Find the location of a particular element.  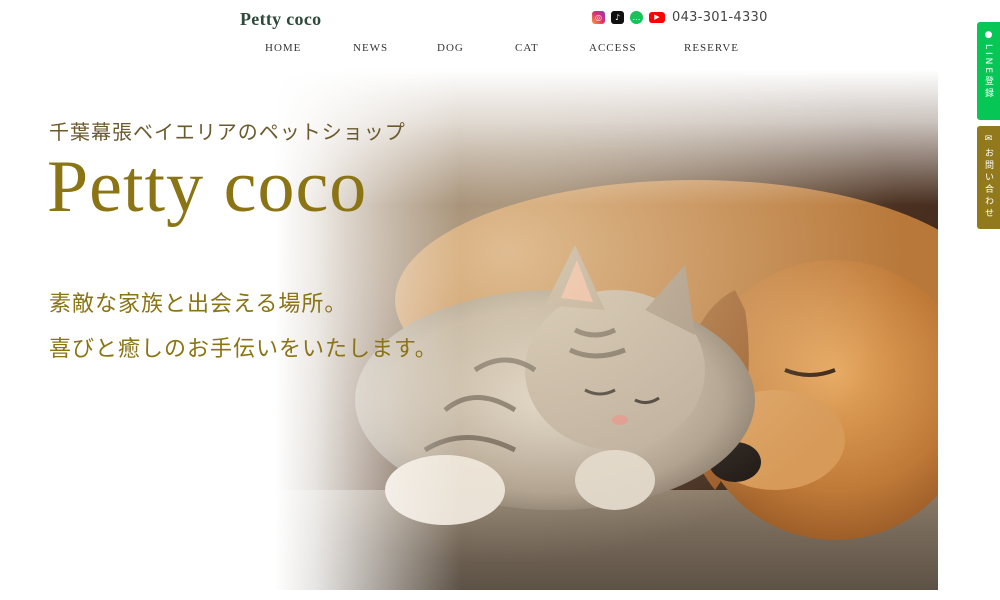

nav-home: HOME is located at coordinates (283, 48).